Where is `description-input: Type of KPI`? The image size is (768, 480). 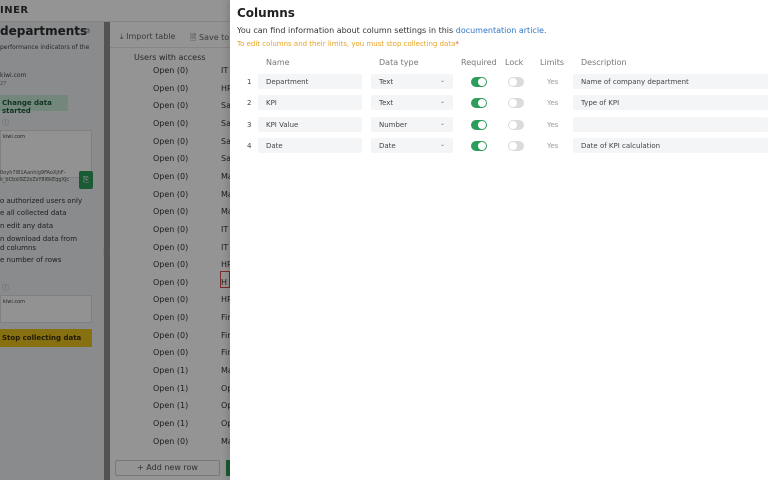
description-input: Type of KPI is located at coordinates (670, 102).